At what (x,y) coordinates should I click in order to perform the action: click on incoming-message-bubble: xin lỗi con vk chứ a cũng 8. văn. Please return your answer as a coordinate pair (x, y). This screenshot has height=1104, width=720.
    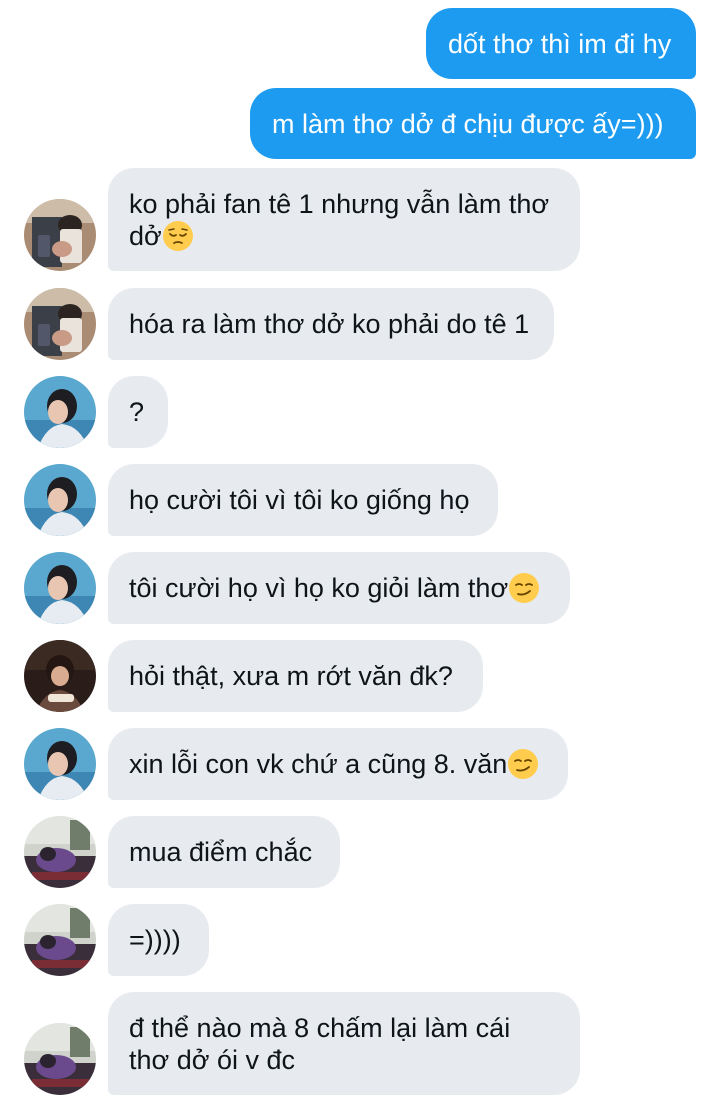
    Looking at the image, I should click on (338, 764).